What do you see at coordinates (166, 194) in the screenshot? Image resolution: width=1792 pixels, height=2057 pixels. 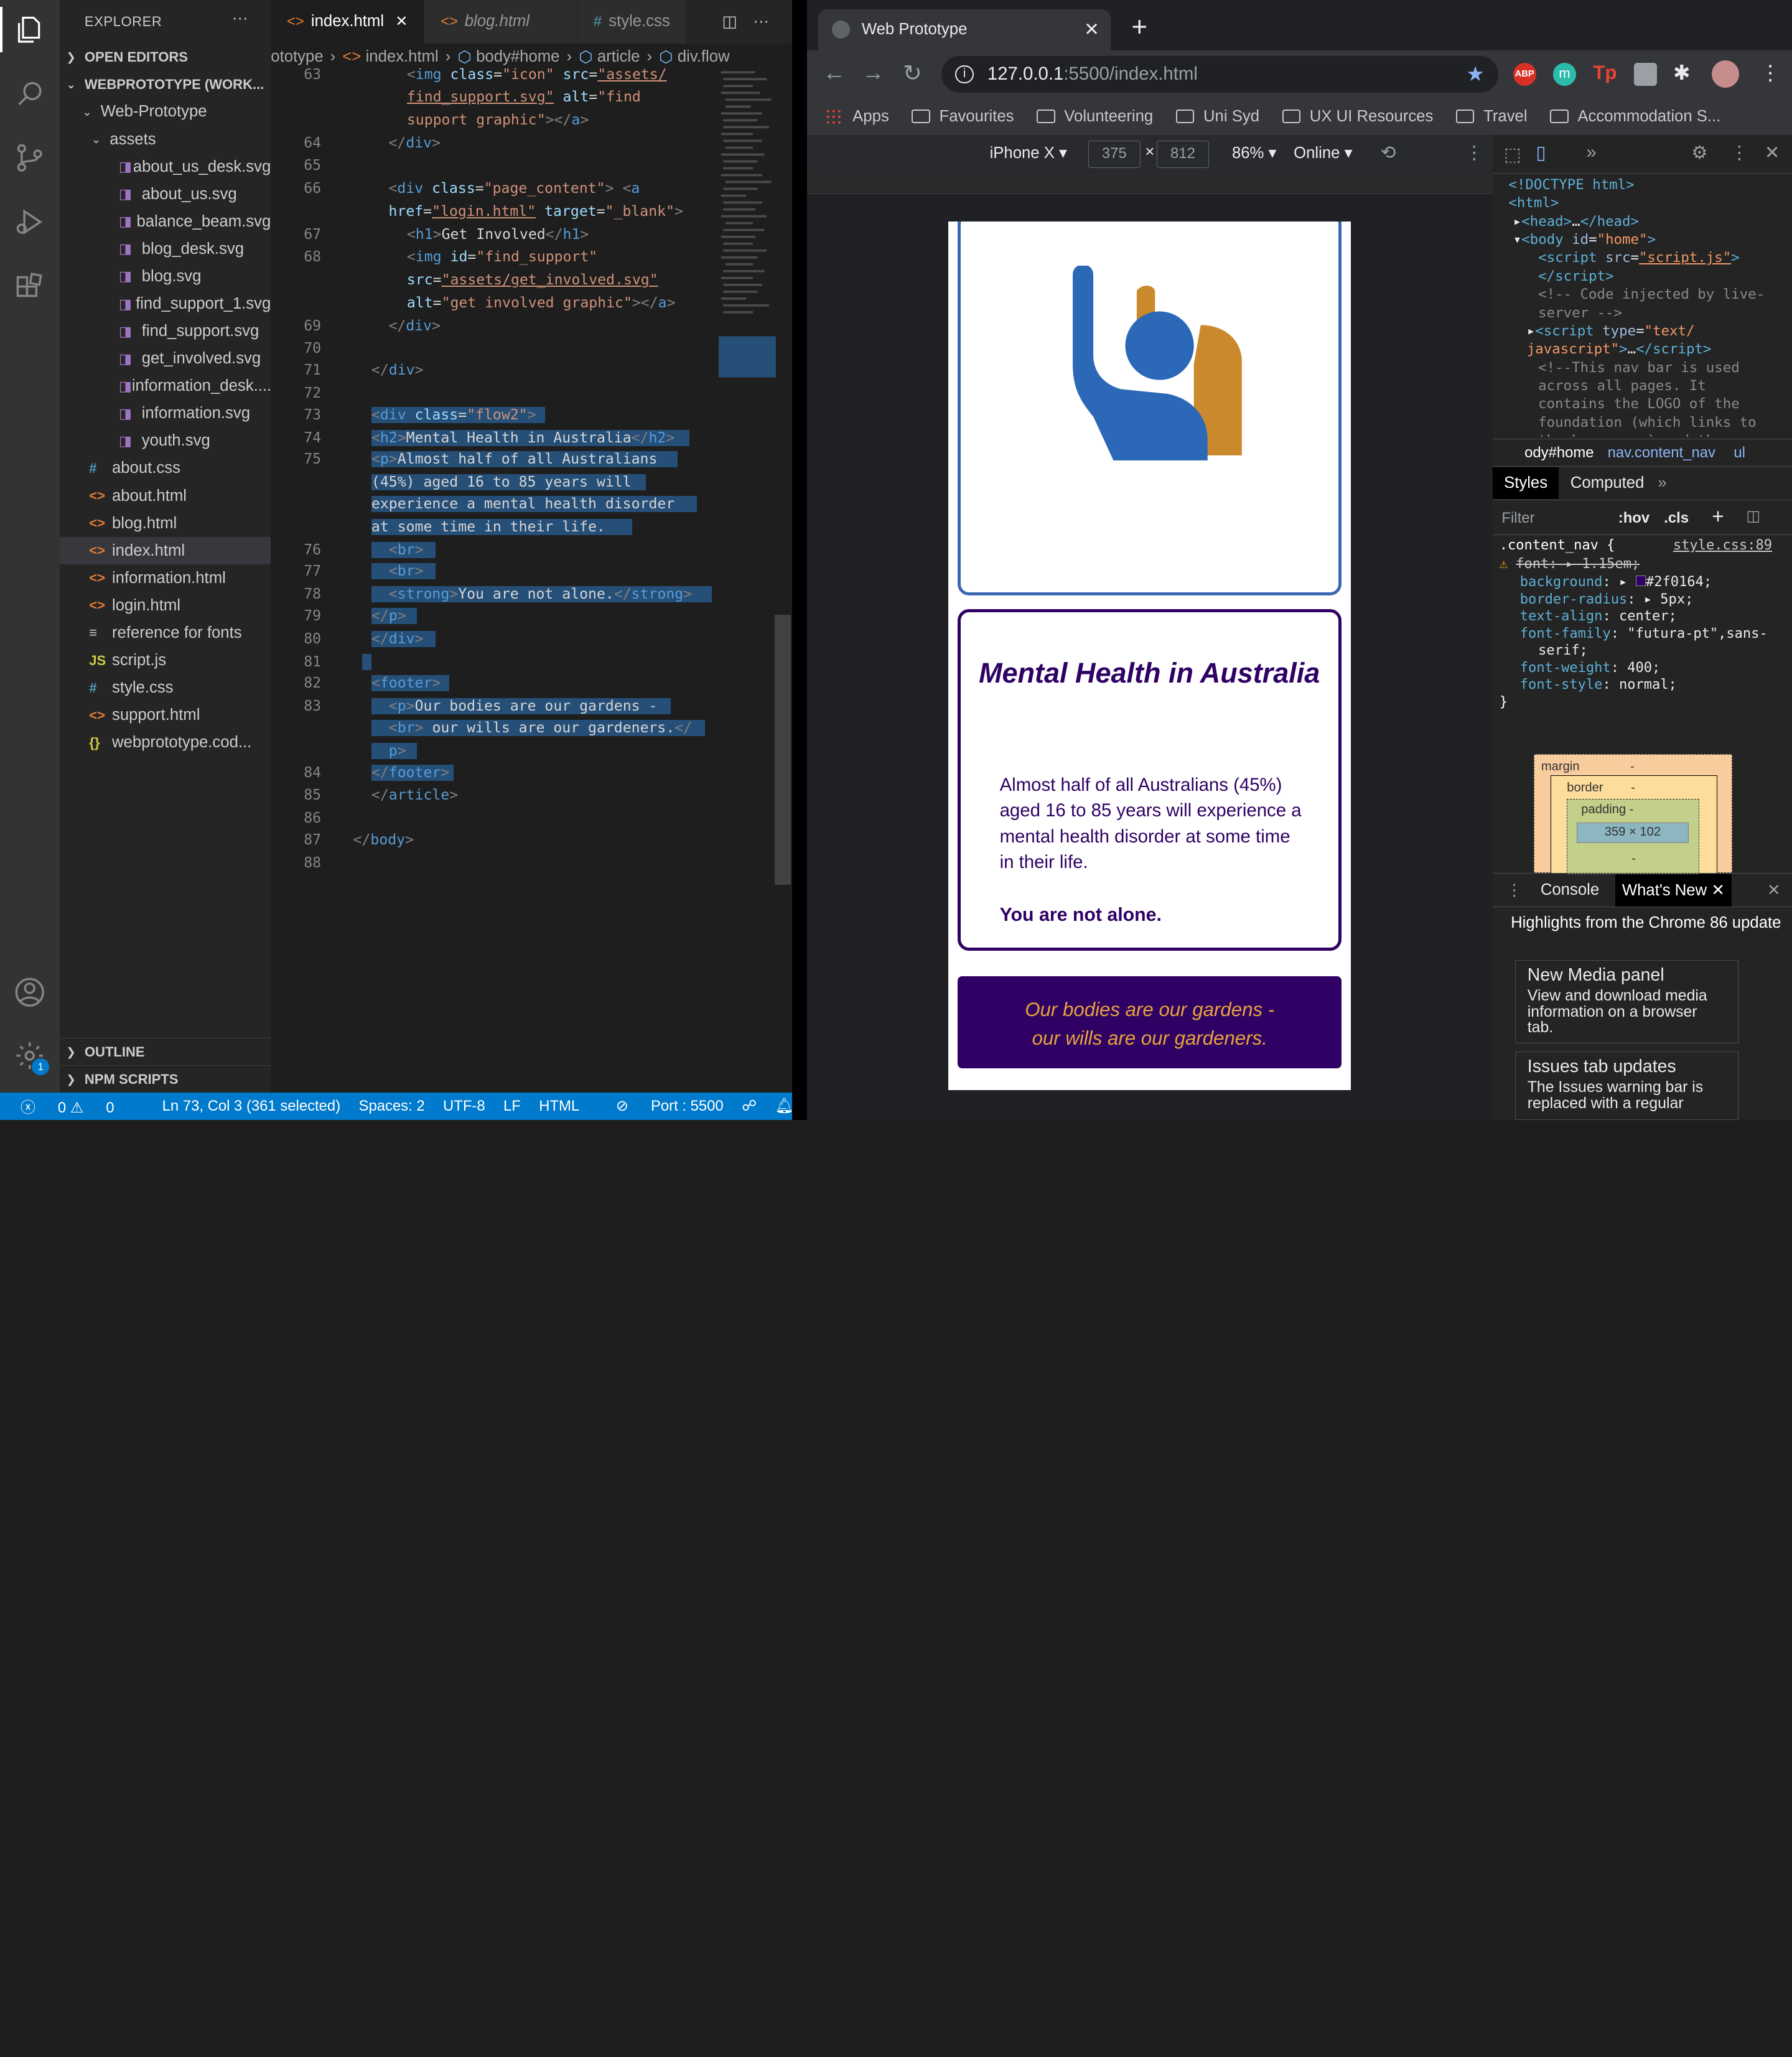 I see `tree-item-asset: ◨ about_us.svg` at bounding box center [166, 194].